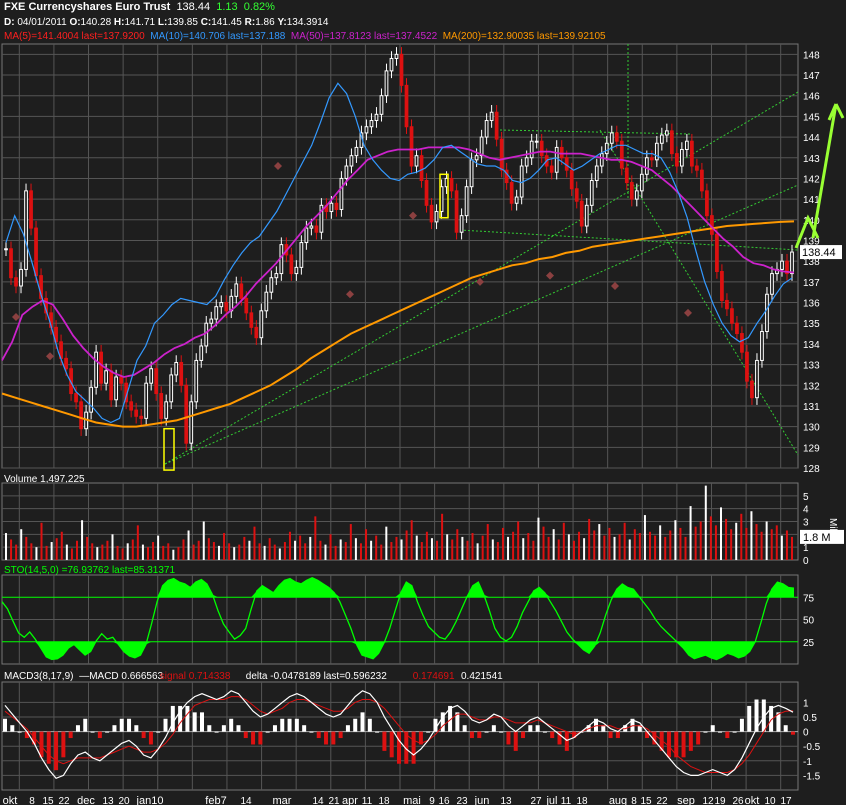  I want to click on x-axis-label: mar, so click(282, 800).